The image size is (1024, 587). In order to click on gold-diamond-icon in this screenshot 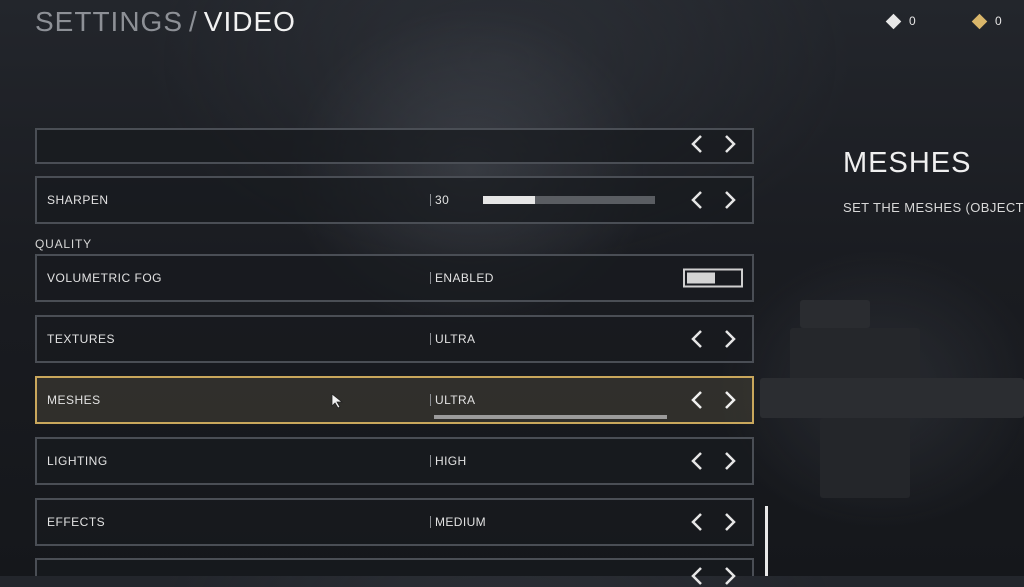, I will do `click(979, 21)`.